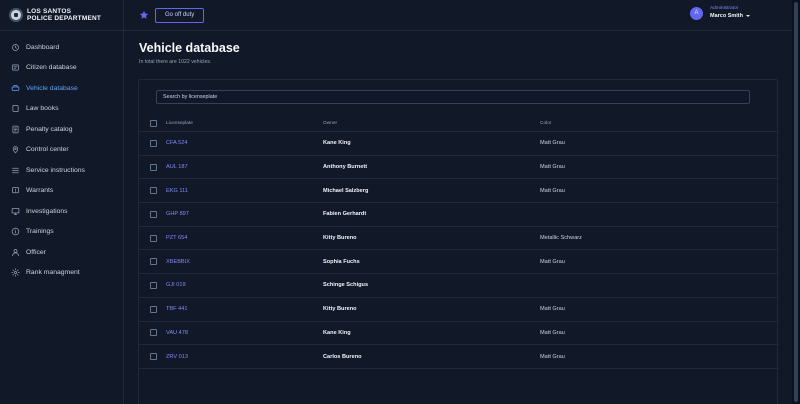 This screenshot has height=404, width=800. I want to click on sidebar-item-warrants: Warrants, so click(61, 191).